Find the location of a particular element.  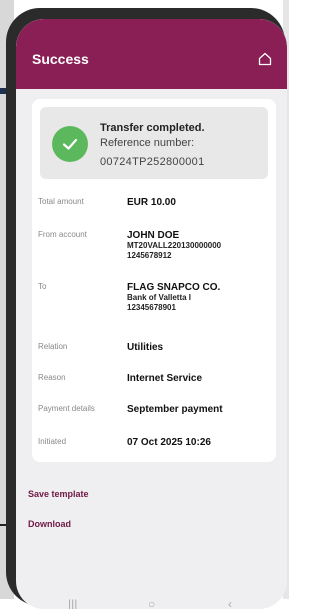

from-account-label: From account is located at coordinates (62, 234).